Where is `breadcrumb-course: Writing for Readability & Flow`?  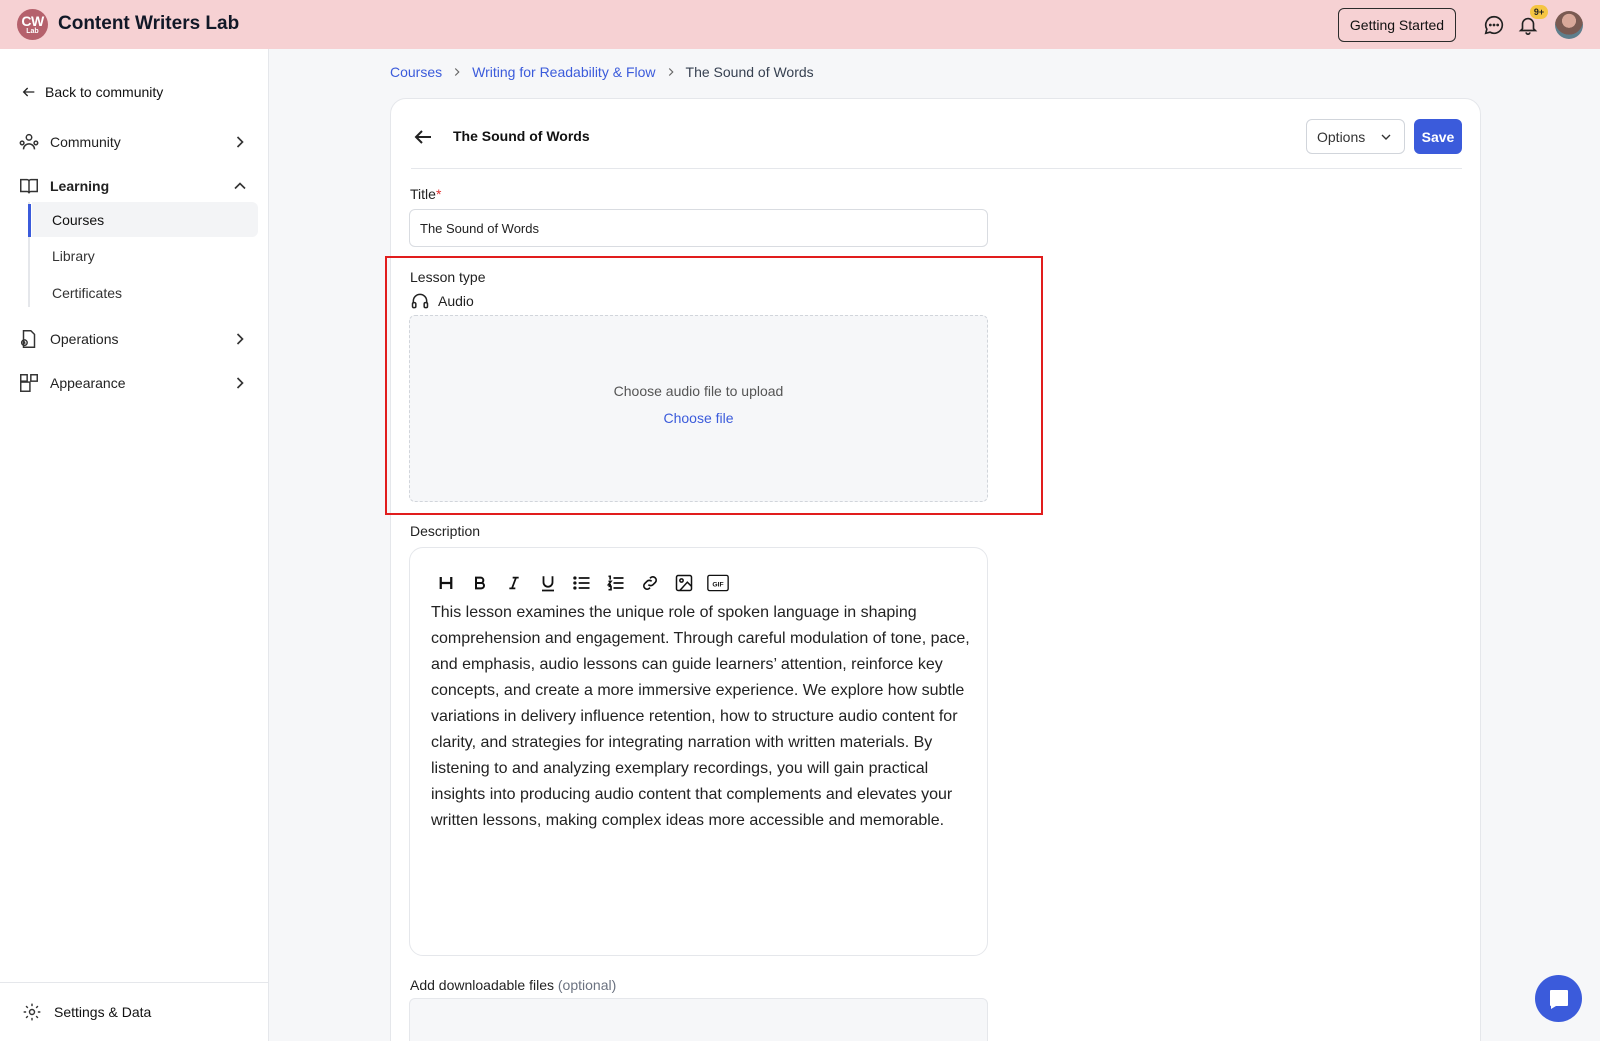 breadcrumb-course: Writing for Readability & Flow is located at coordinates (563, 72).